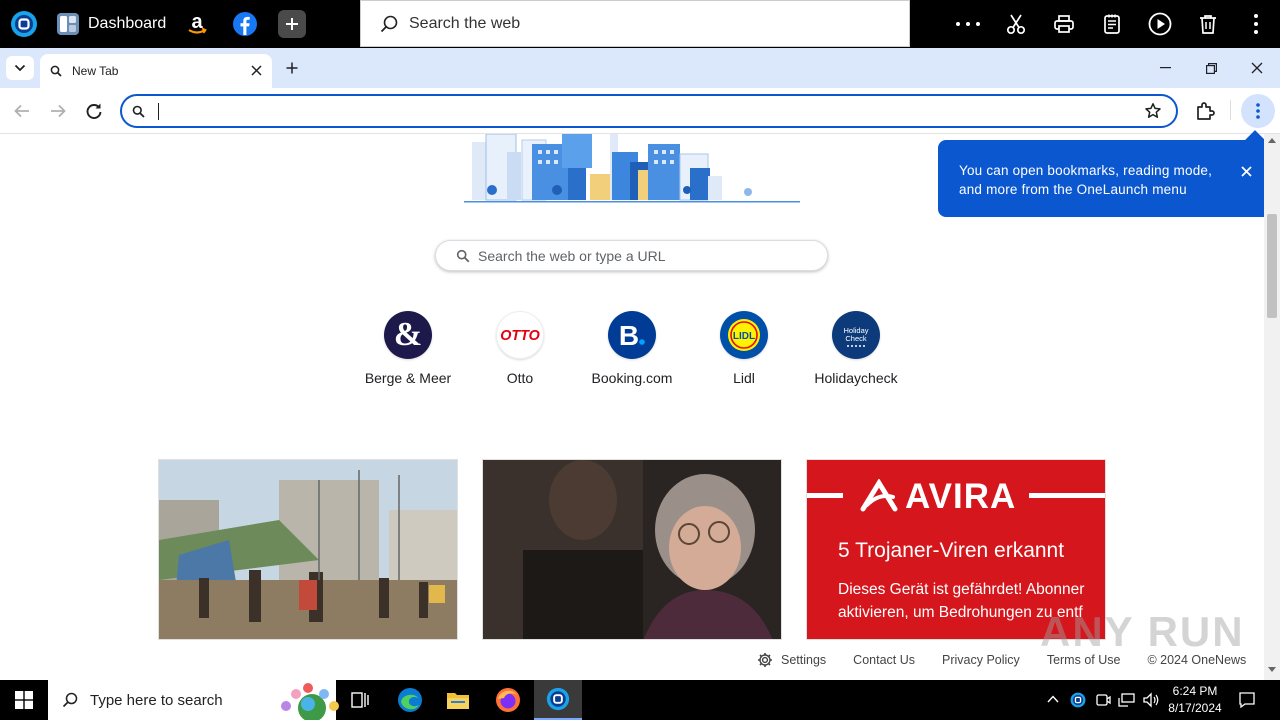 This screenshot has height=720, width=1280. Describe the element at coordinates (1127, 700) in the screenshot. I see `network-icon` at that location.